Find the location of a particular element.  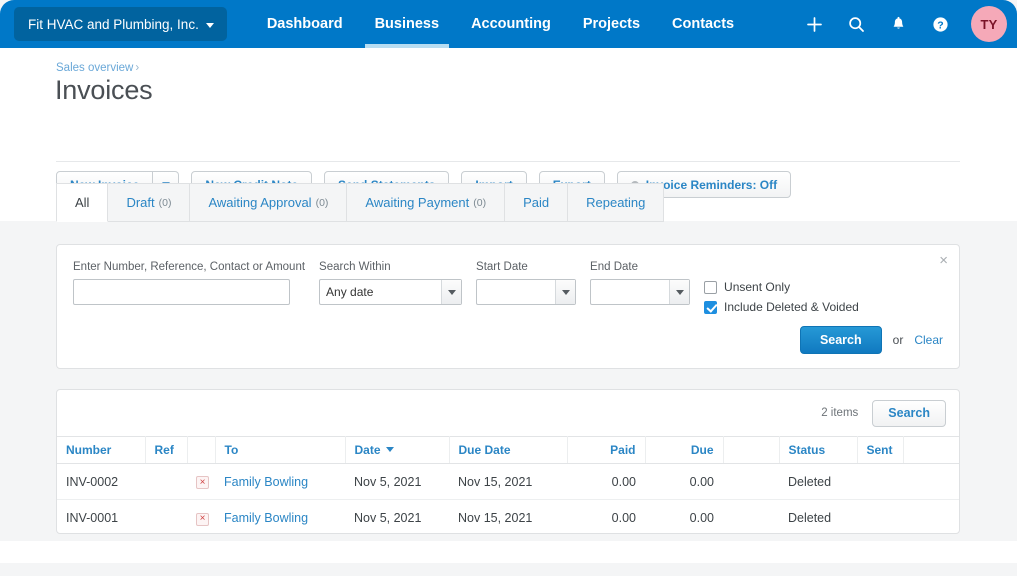

page-footer-background is located at coordinates (508, 569).